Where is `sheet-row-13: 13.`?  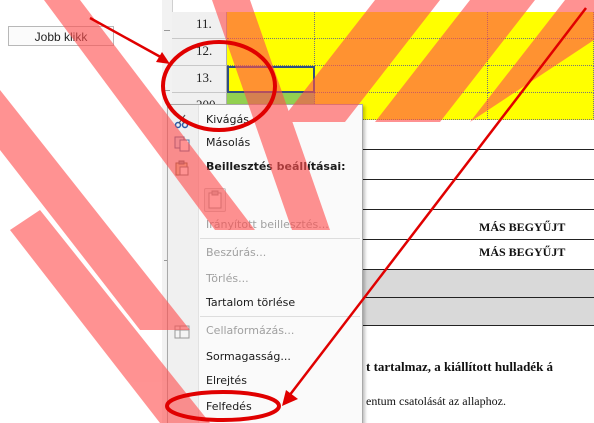
sheet-row-13: 13. is located at coordinates (383, 79).